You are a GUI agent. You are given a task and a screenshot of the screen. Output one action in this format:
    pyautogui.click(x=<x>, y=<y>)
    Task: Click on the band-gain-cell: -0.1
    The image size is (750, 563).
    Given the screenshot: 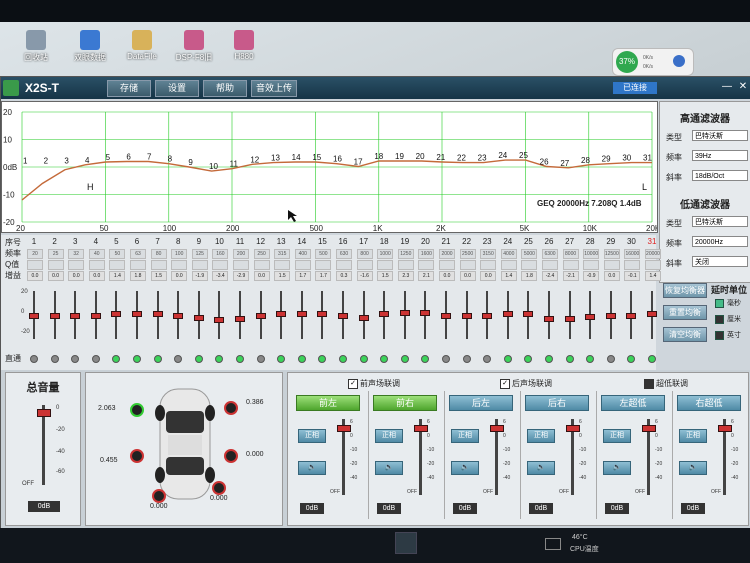 What is the action you would take?
    pyautogui.click(x=632, y=276)
    